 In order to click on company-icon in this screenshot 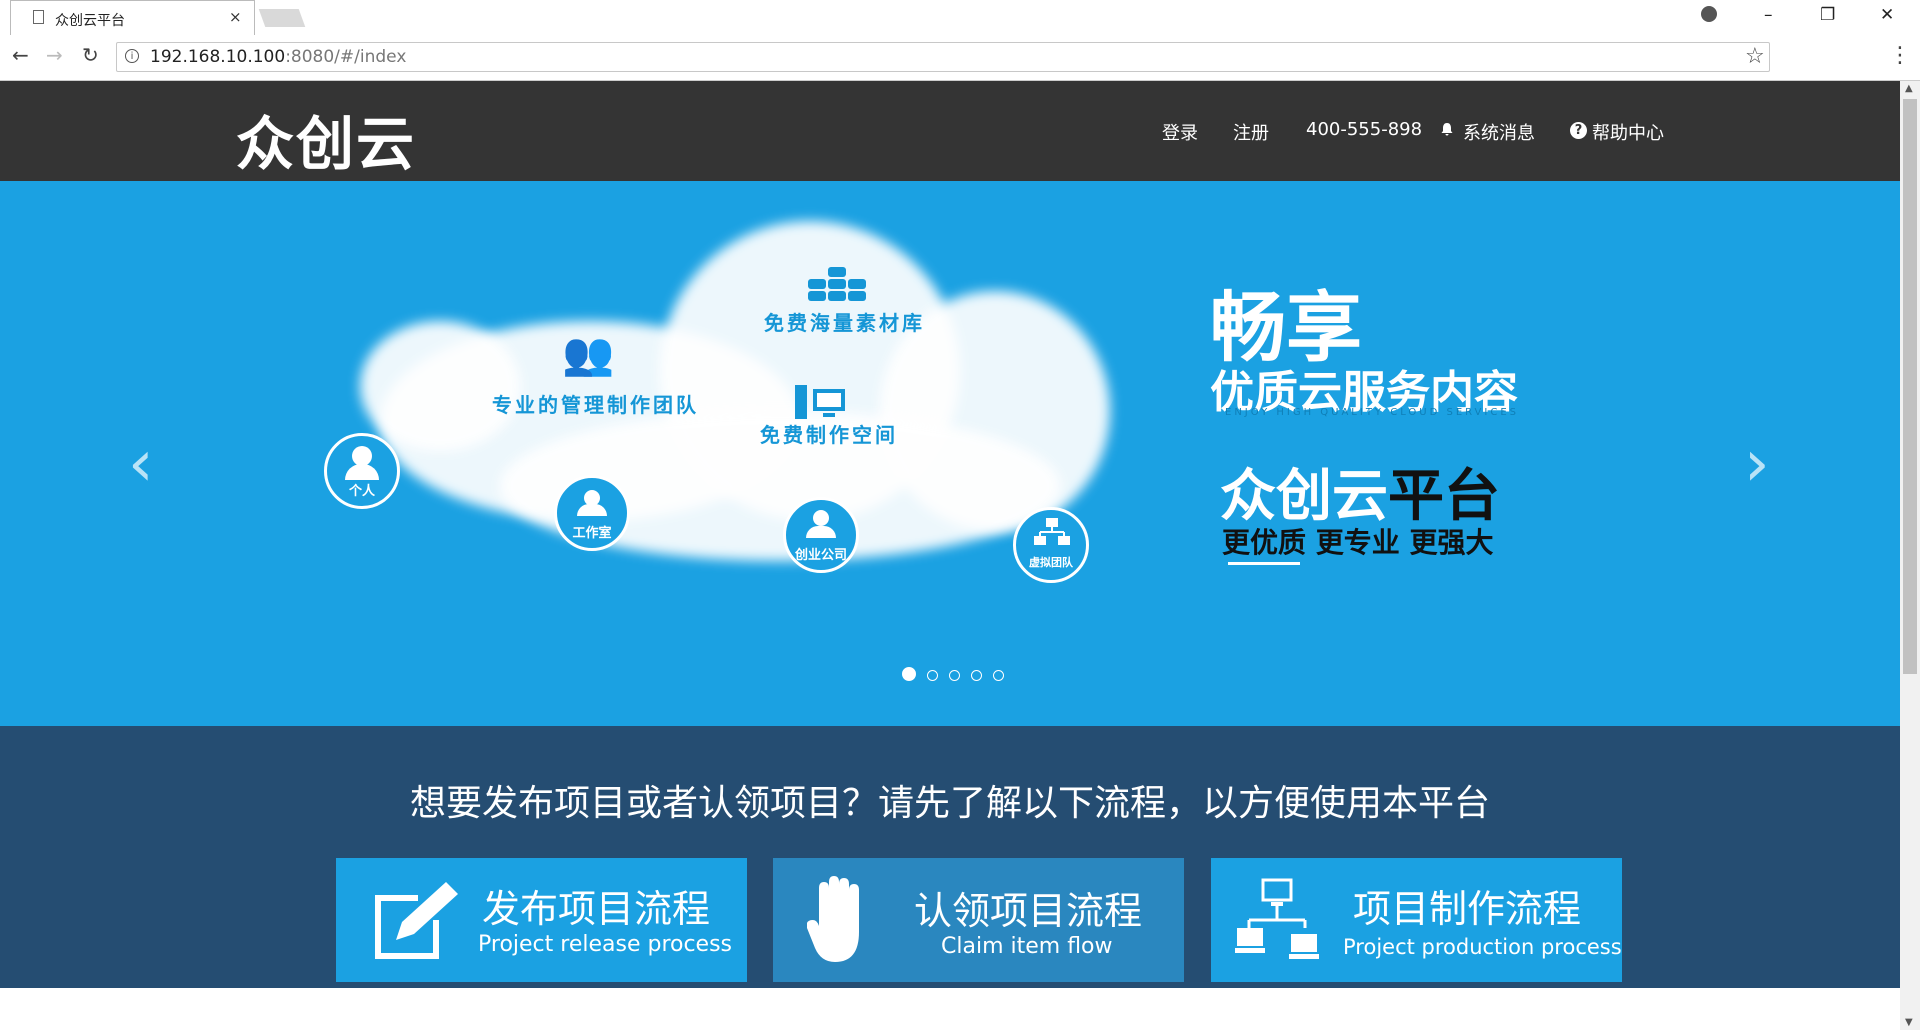, I will do `click(821, 518)`.